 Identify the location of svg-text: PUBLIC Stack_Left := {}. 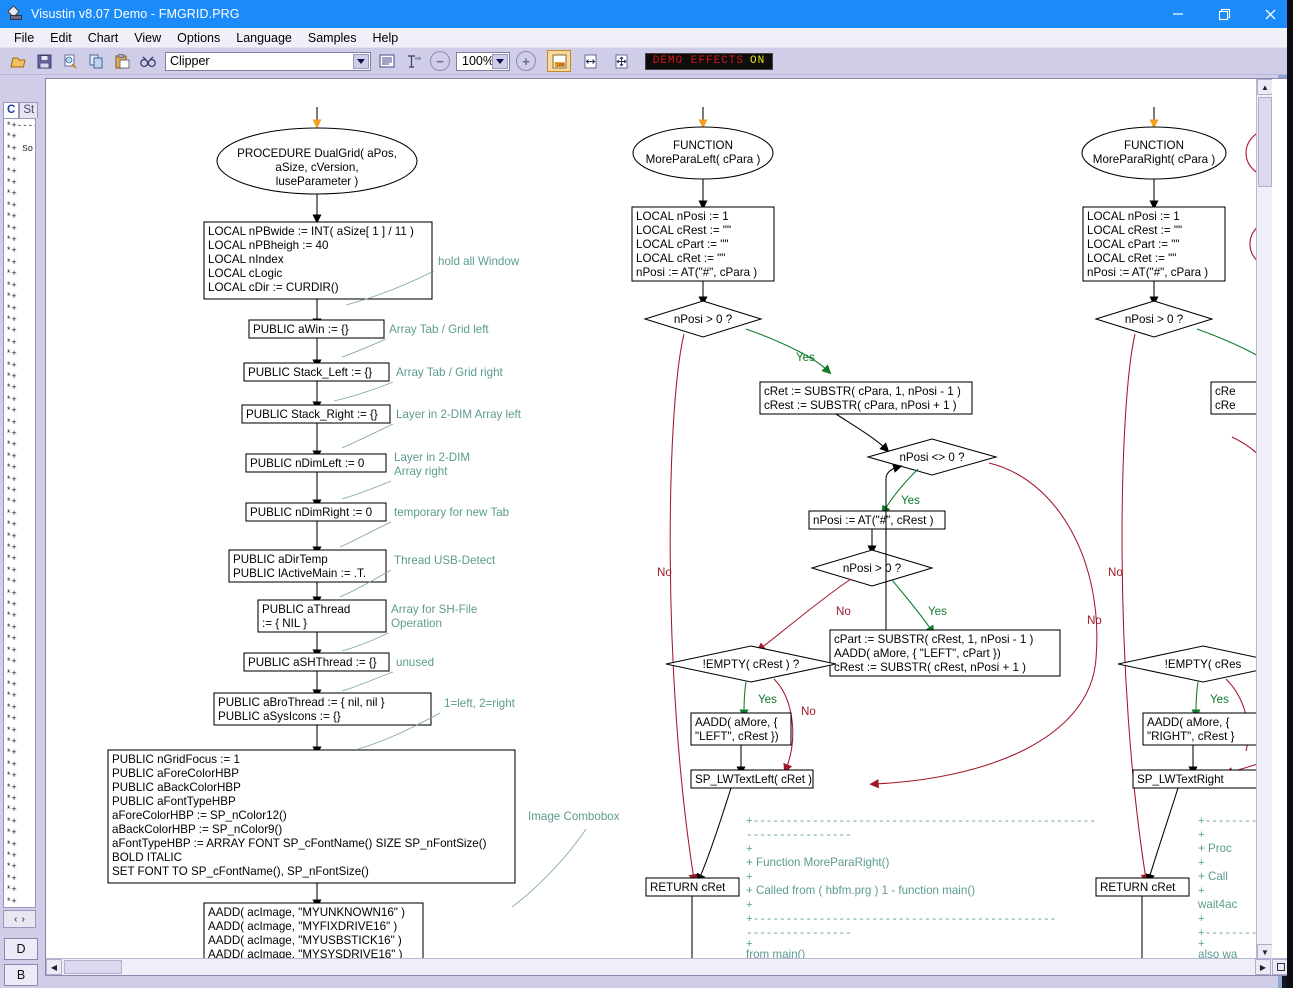
(310, 372).